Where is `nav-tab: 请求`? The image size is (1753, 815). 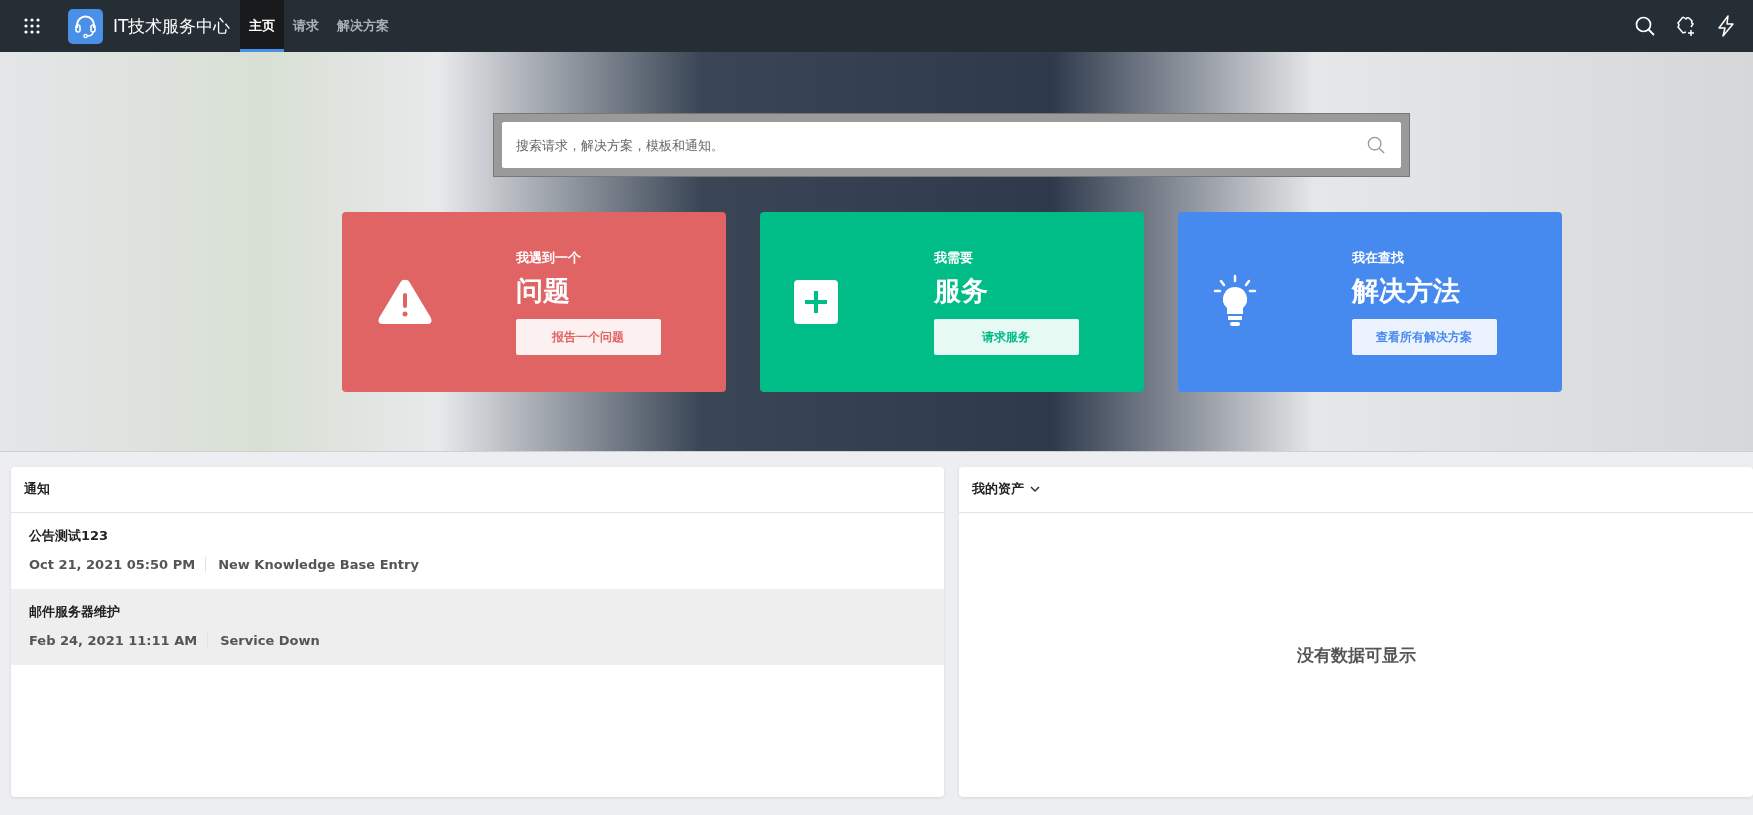
nav-tab: 请求 is located at coordinates (306, 26).